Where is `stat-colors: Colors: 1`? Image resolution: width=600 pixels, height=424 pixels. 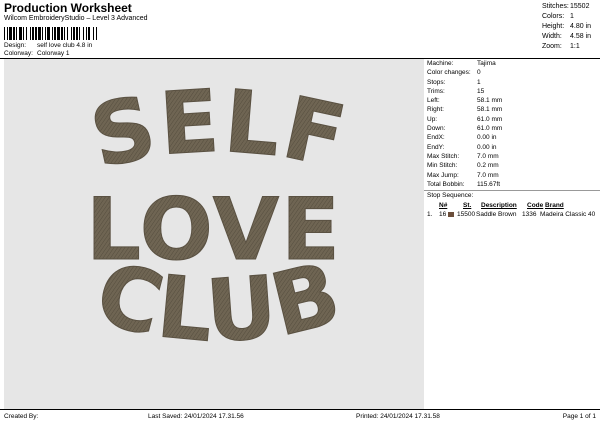 stat-colors: Colors: 1 is located at coordinates (558, 16).